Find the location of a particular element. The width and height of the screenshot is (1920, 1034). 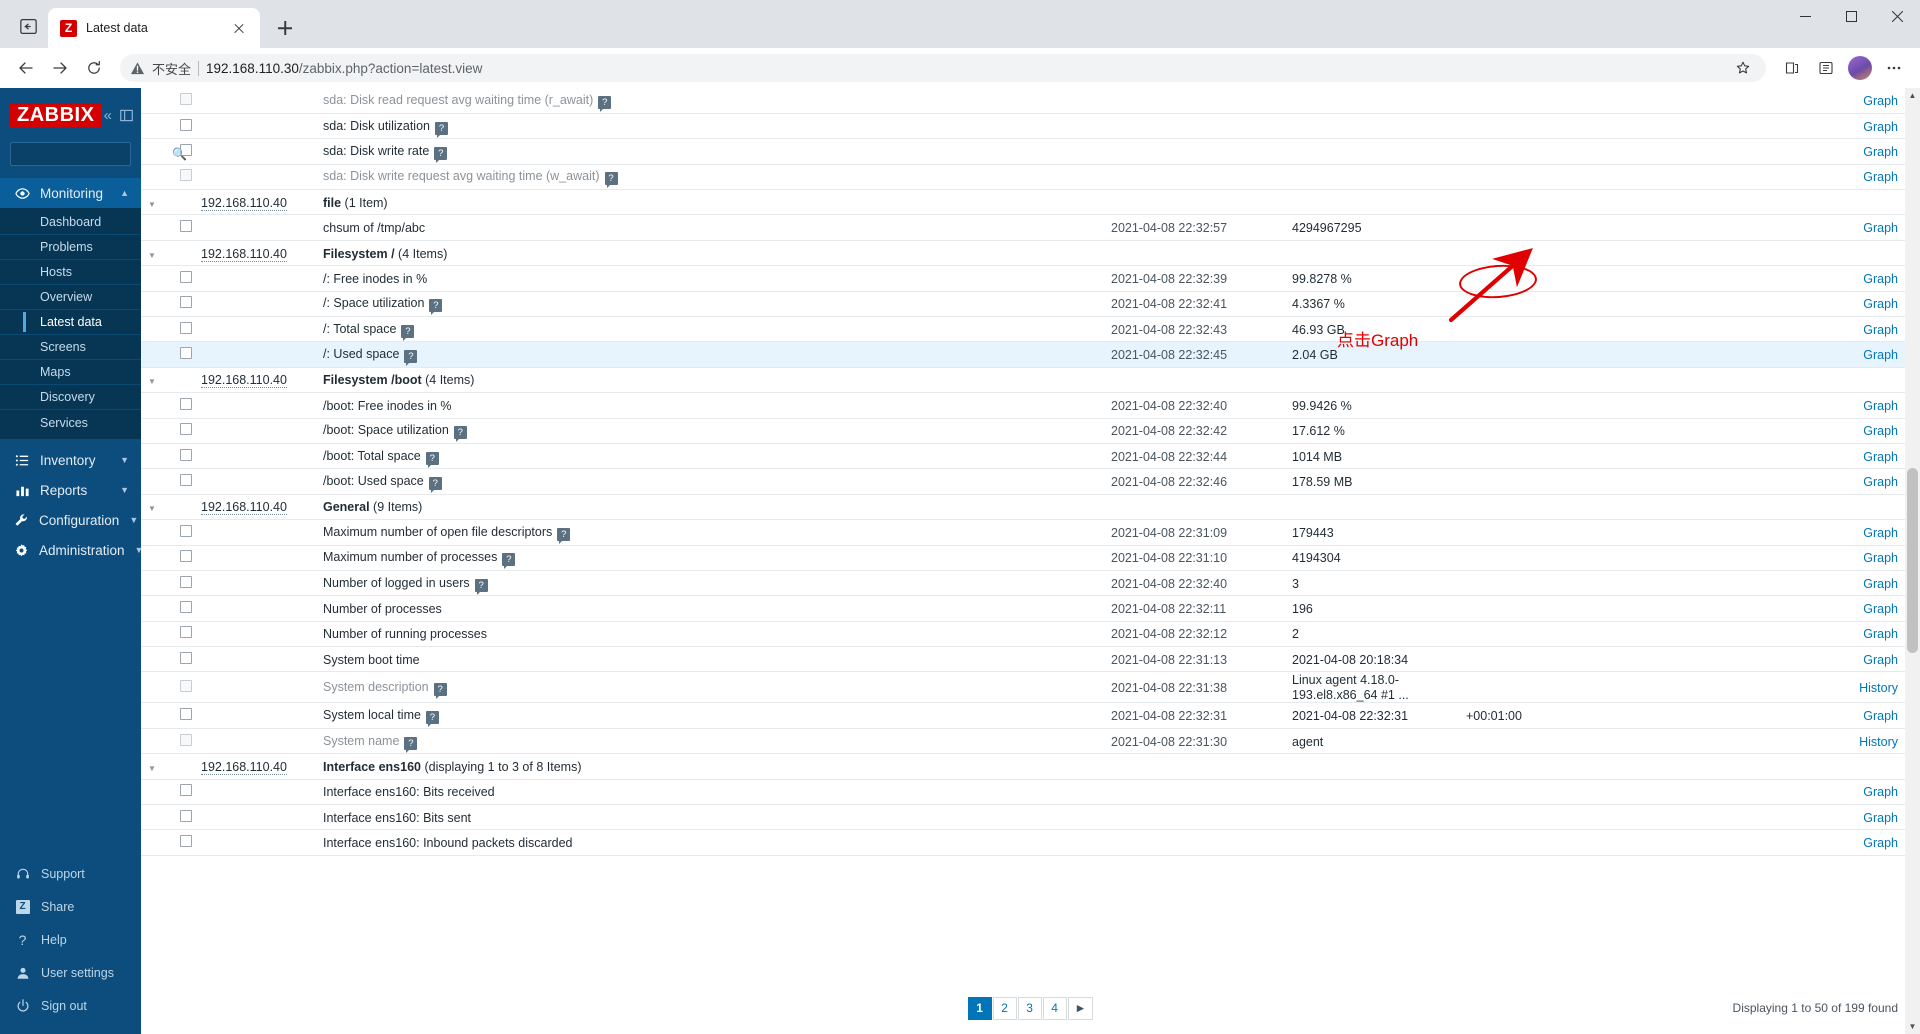

page-button-1: 1 is located at coordinates (979, 1008).